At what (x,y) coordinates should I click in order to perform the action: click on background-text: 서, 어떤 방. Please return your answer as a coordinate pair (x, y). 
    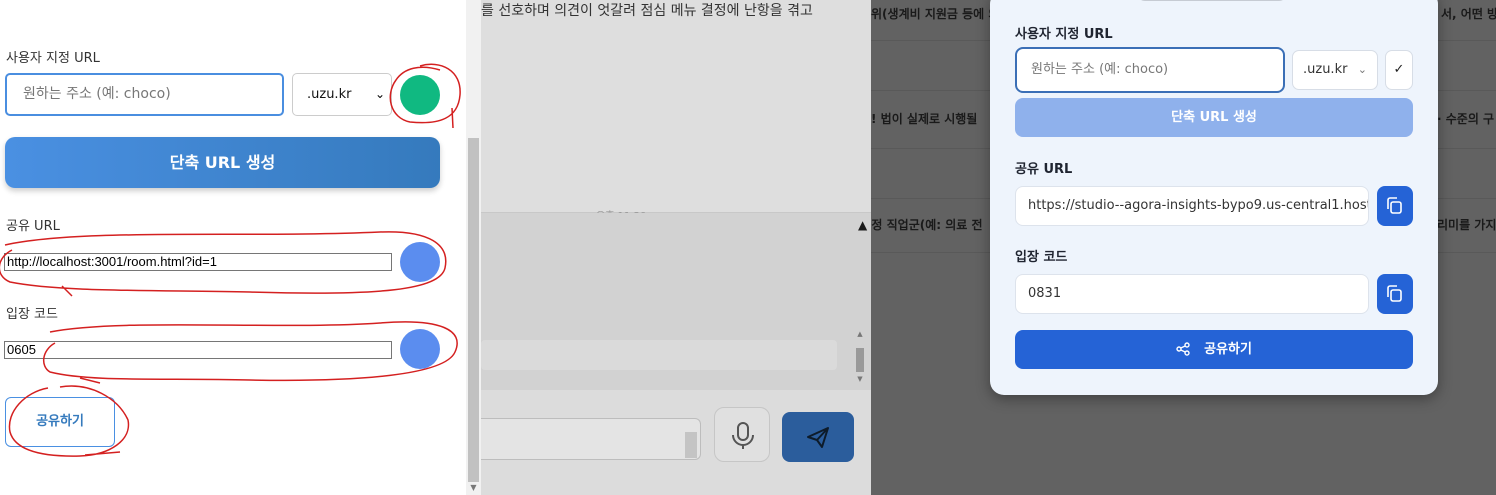
    Looking at the image, I should click on (1468, 14).